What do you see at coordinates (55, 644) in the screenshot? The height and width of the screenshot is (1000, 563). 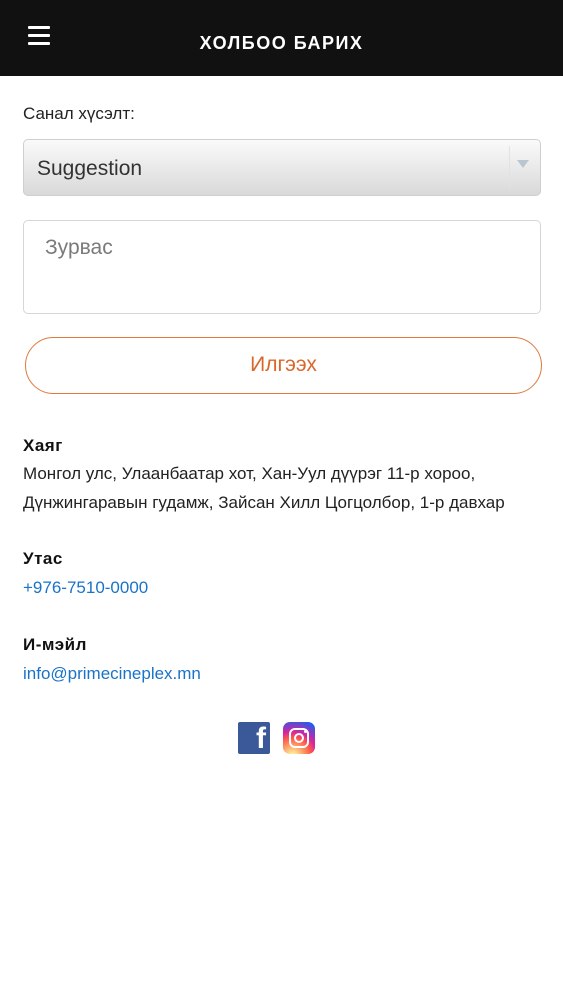 I see `email-heading: И-мэйл` at bounding box center [55, 644].